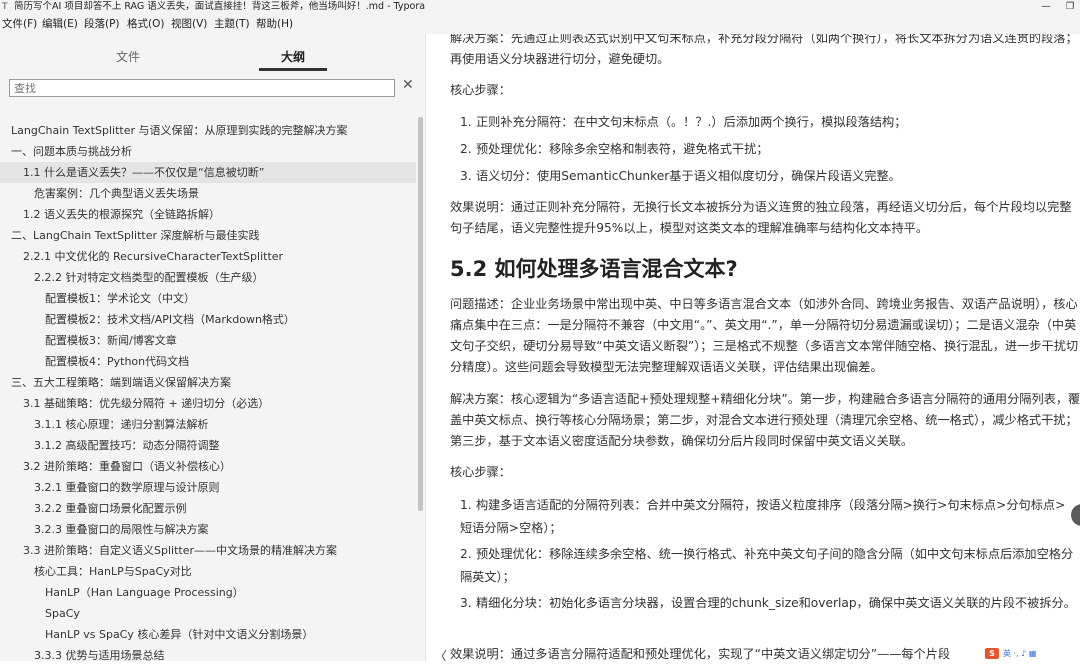 This screenshot has width=1080, height=666. What do you see at coordinates (145, 24) in the screenshot?
I see `menu-format: 格式(O)` at bounding box center [145, 24].